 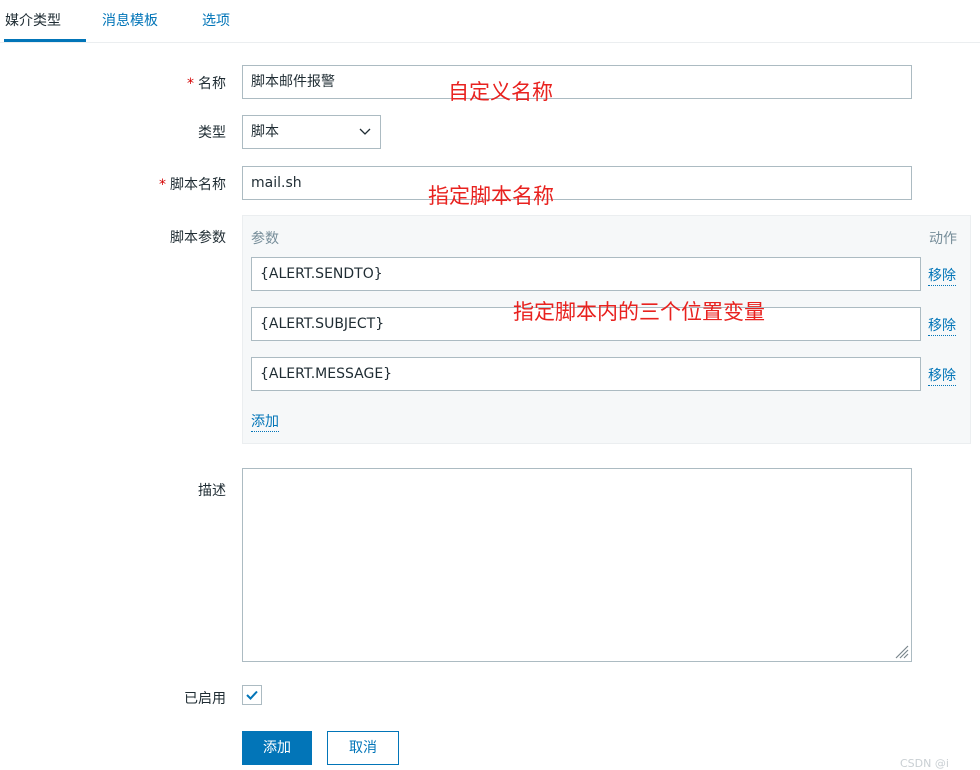 What do you see at coordinates (212, 491) in the screenshot?
I see `description-label: 描述` at bounding box center [212, 491].